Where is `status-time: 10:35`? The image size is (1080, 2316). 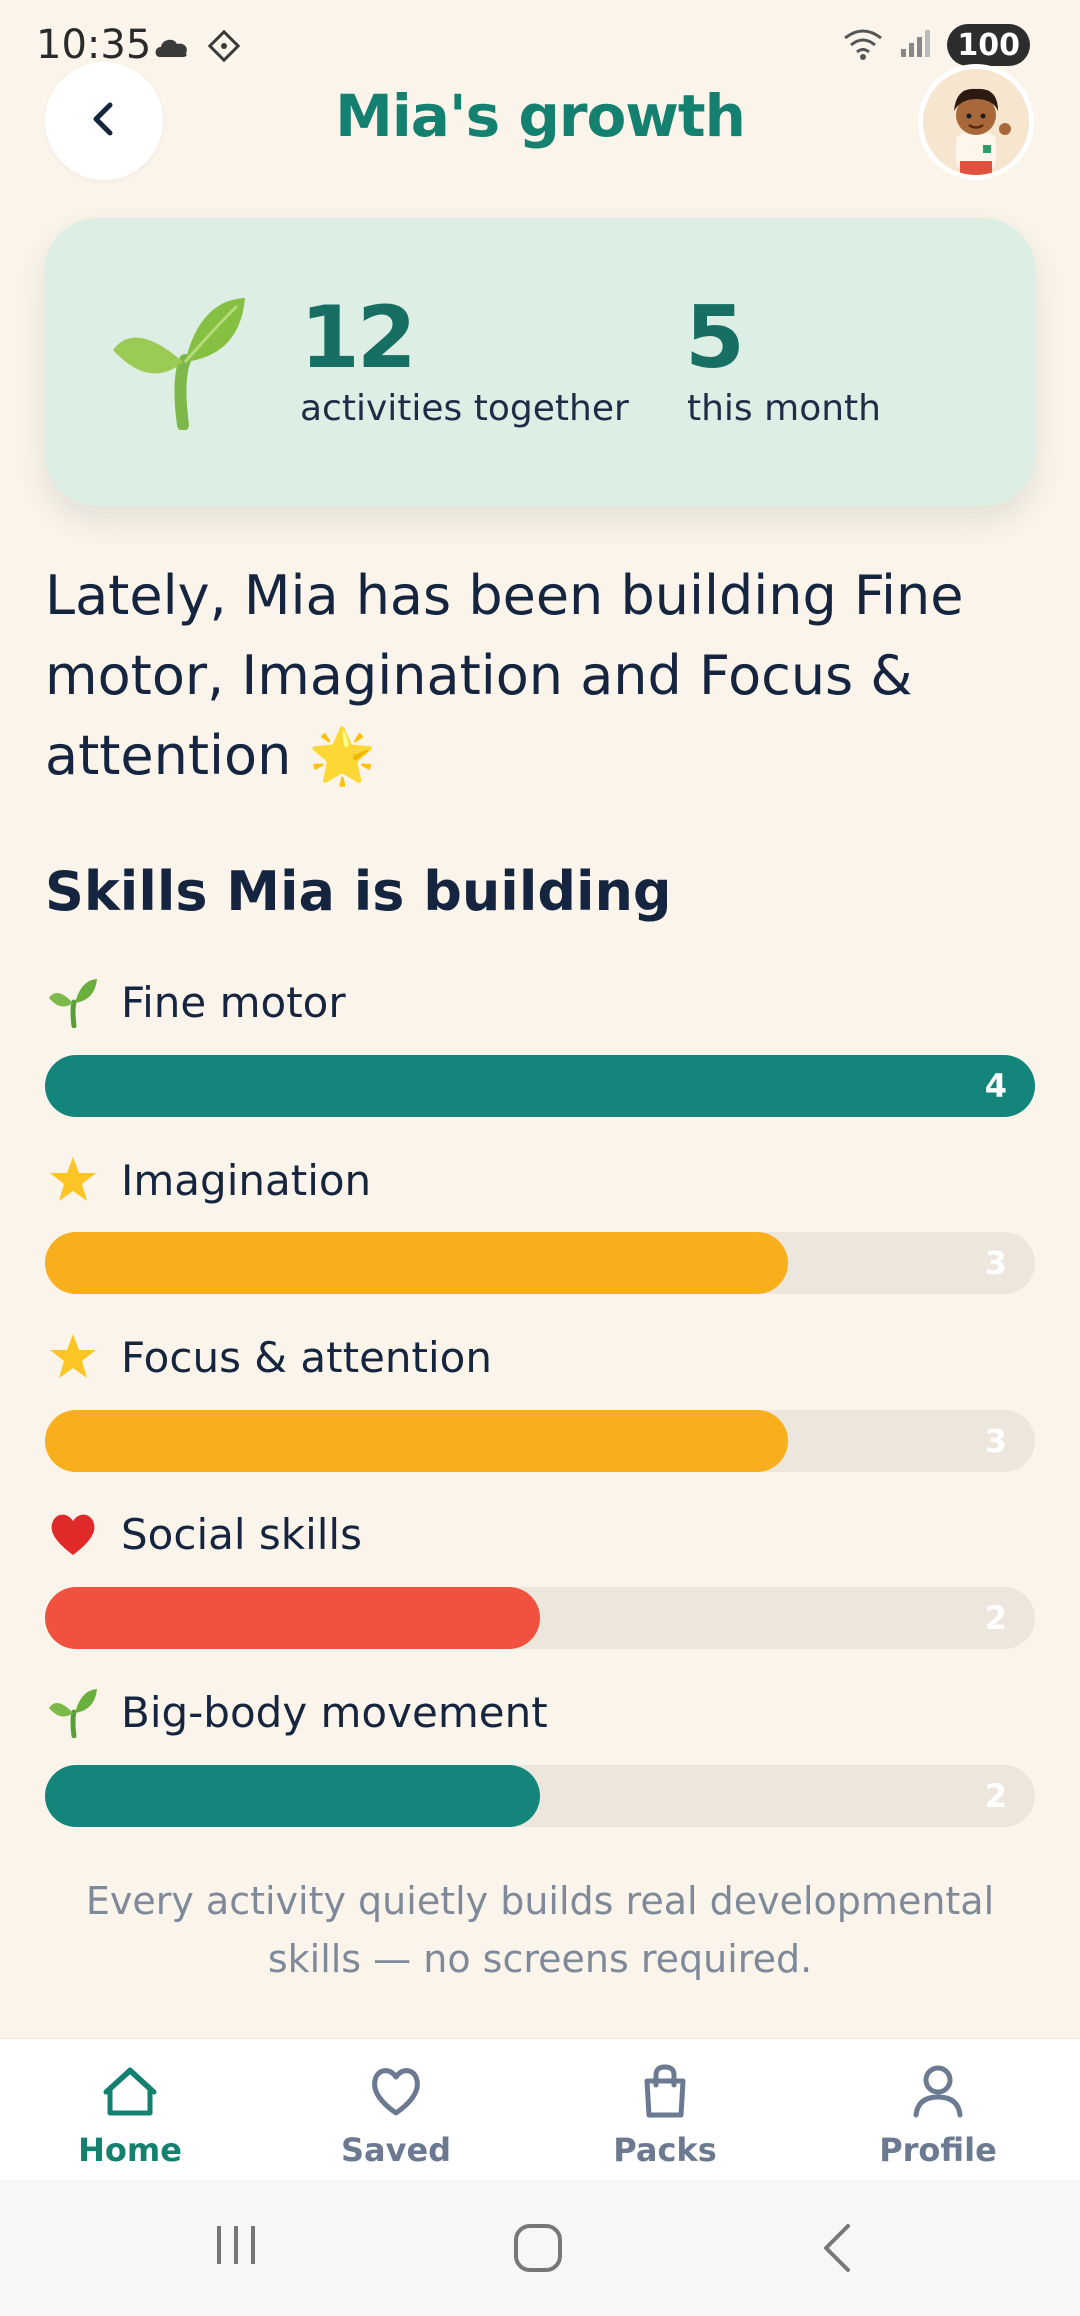 status-time: 10:35 is located at coordinates (94, 45).